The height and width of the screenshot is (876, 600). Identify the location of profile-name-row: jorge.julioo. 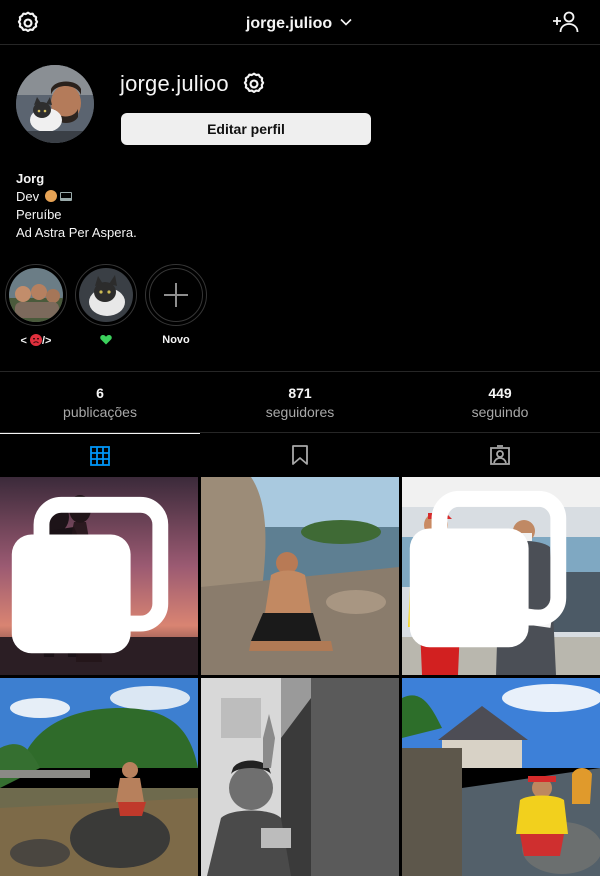
(193, 84).